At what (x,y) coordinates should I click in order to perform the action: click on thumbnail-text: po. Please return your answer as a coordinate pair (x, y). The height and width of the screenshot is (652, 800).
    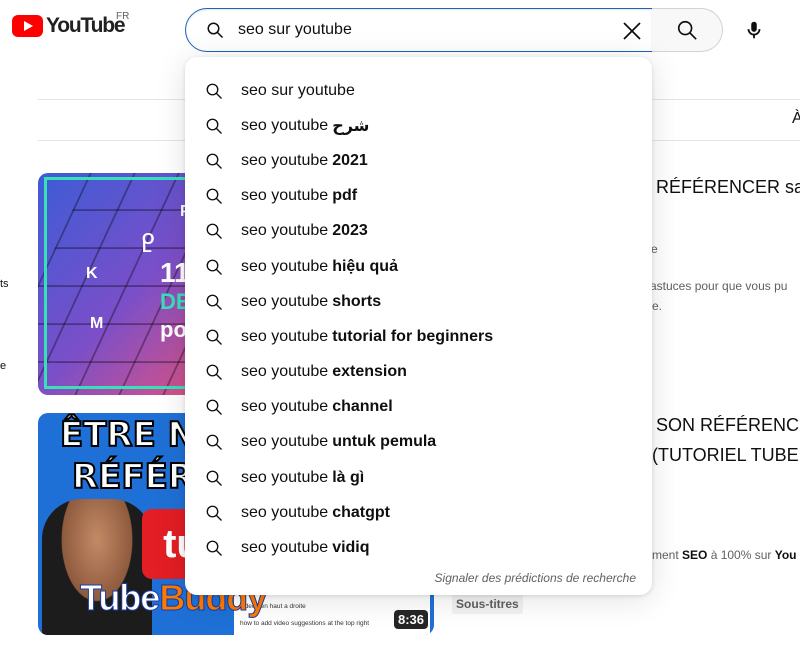
    Looking at the image, I should click on (173, 329).